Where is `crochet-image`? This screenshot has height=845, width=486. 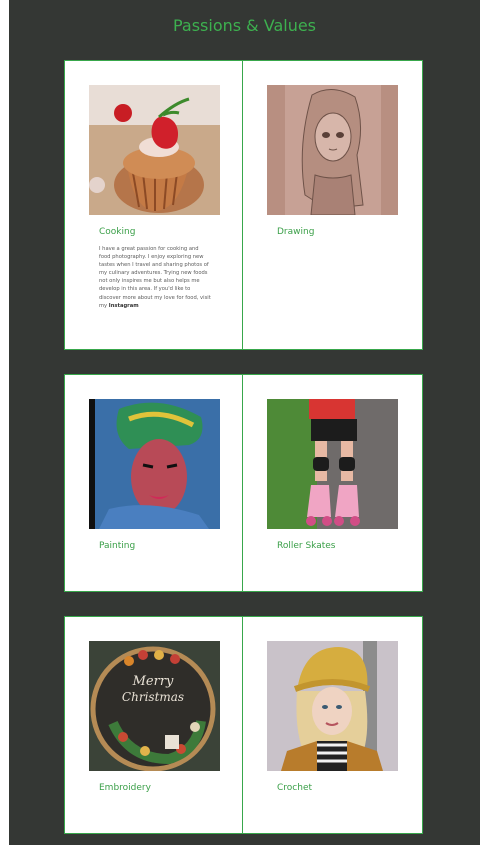 crochet-image is located at coordinates (332, 706).